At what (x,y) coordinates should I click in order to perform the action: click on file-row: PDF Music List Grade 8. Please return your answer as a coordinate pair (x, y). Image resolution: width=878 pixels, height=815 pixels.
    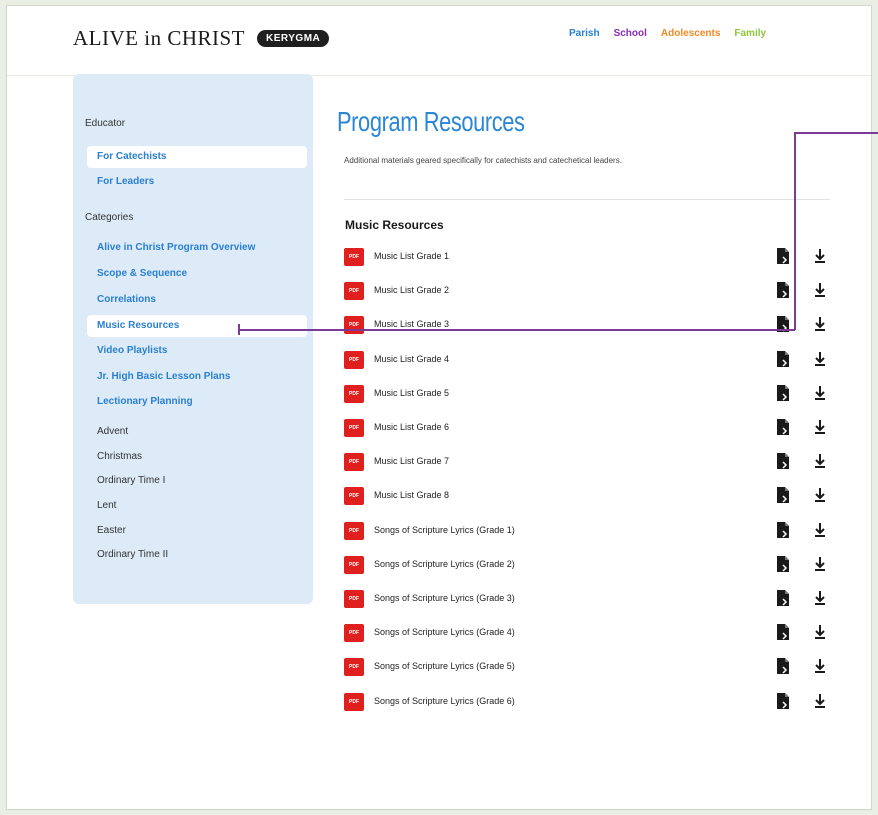
    Looking at the image, I should click on (589, 496).